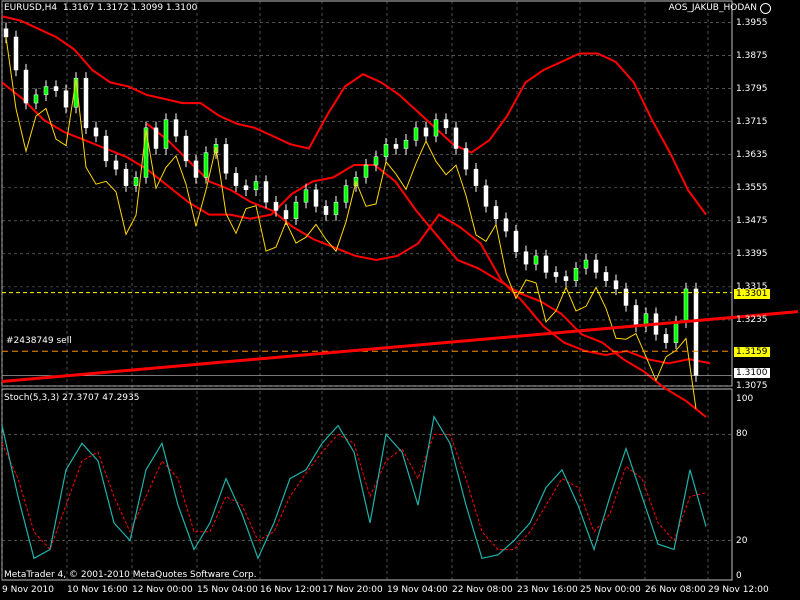 Image resolution: width=800 pixels, height=600 pixels. Describe the element at coordinates (162, 590) in the screenshot. I see `time-tick-label: 12 Nov 00:00` at that location.